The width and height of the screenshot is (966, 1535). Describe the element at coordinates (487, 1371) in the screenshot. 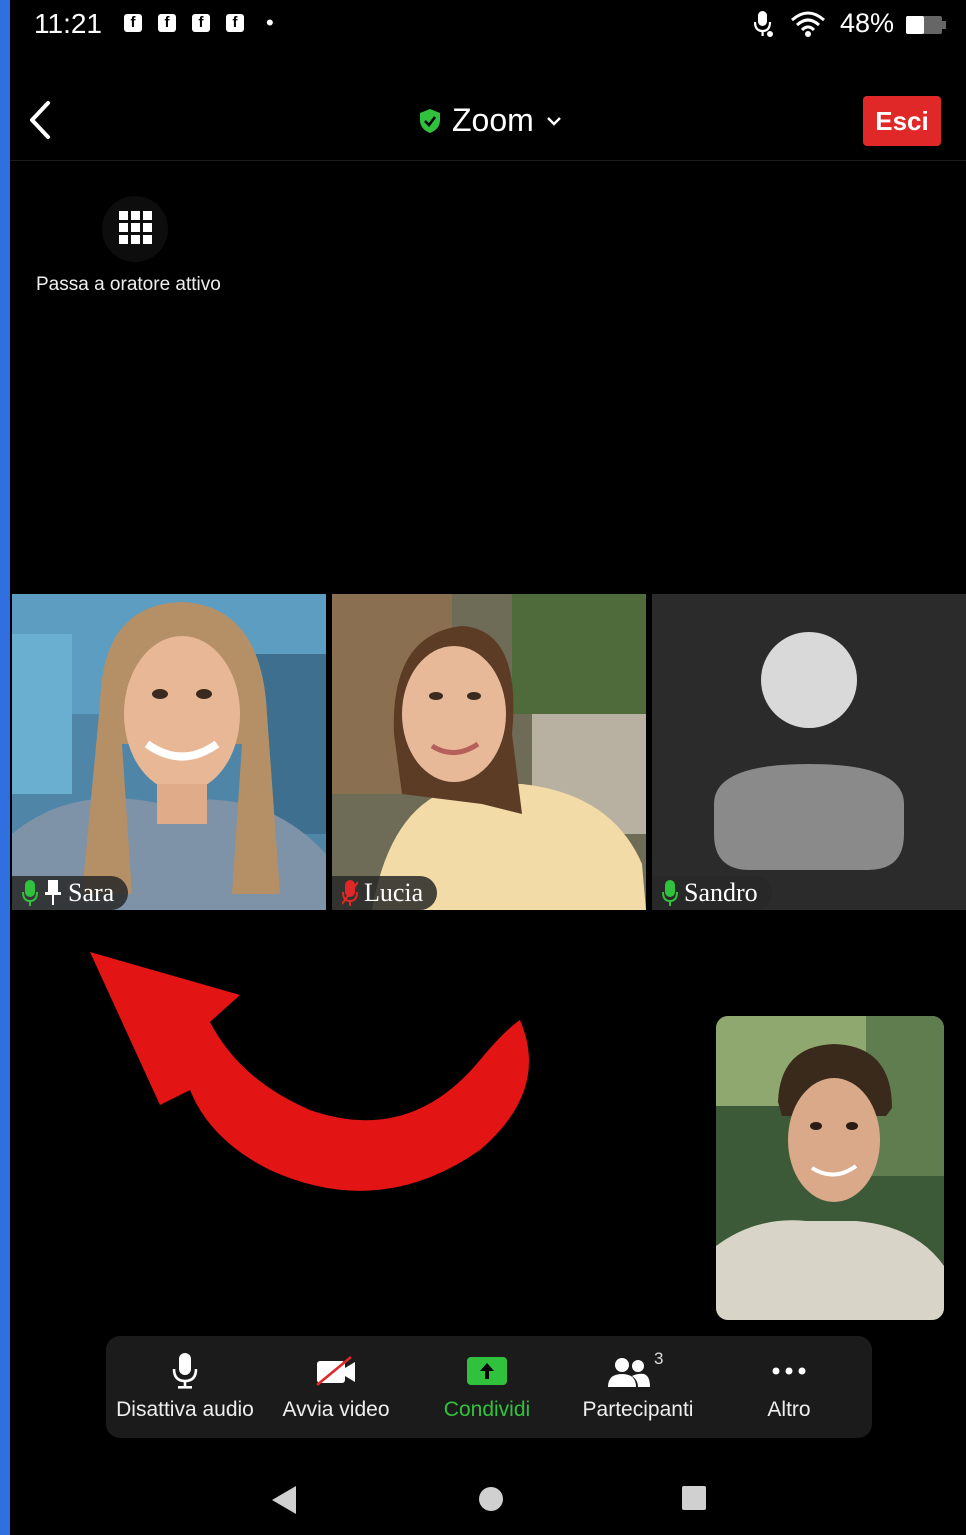

I see `share-screen-icon` at that location.